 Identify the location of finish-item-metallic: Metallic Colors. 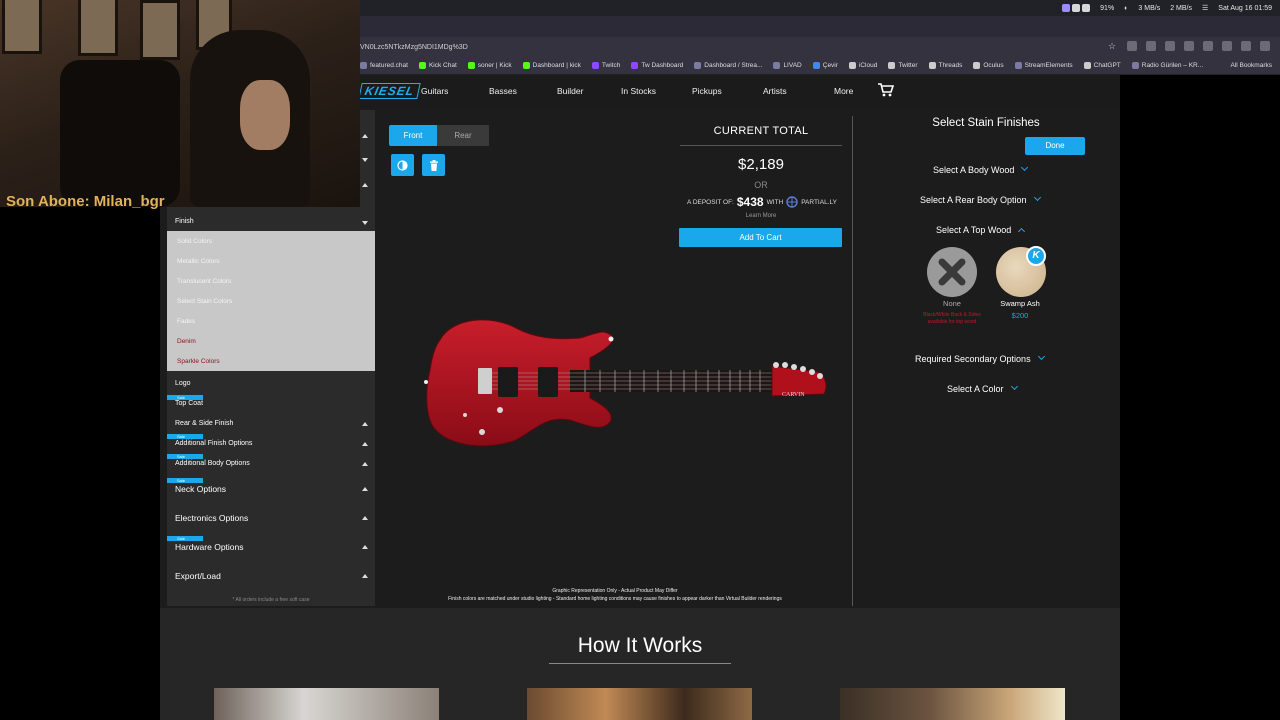
(198, 261).